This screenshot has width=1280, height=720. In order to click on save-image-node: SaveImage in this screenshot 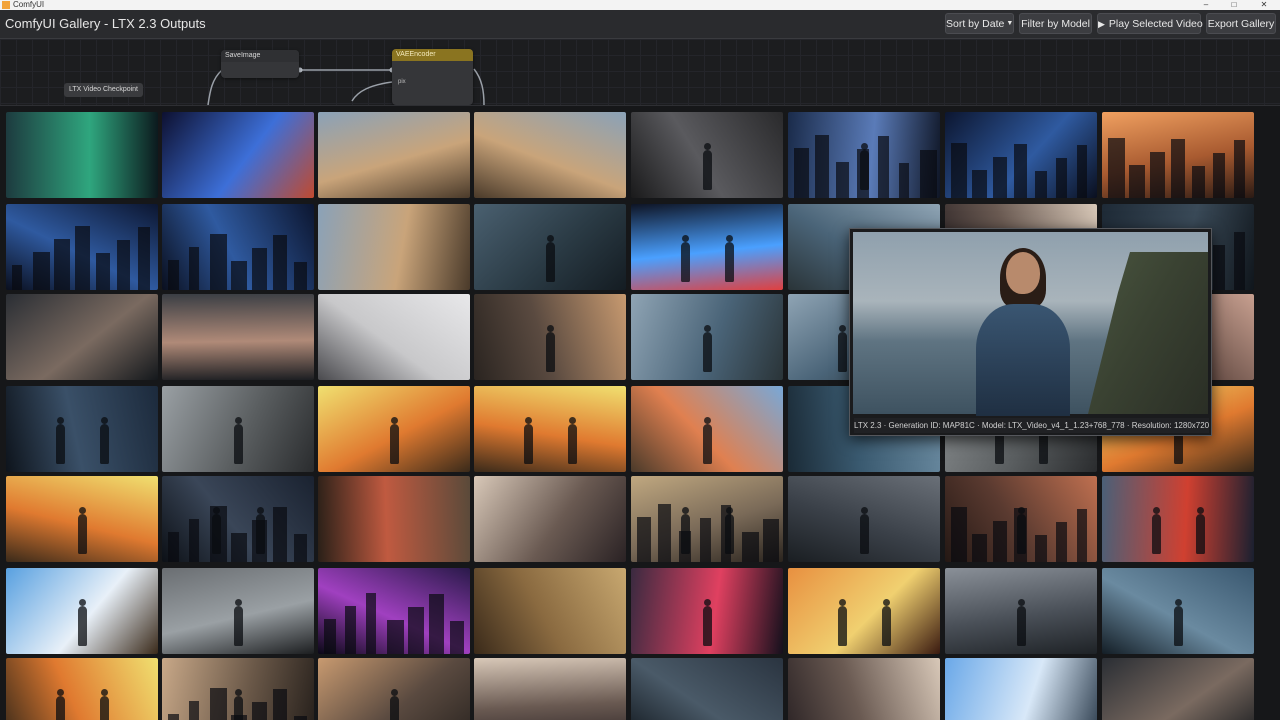, I will do `click(260, 64)`.